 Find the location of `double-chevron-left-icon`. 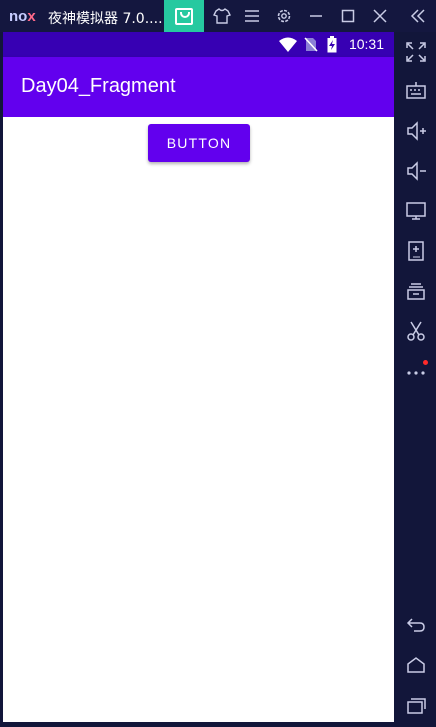

double-chevron-left-icon is located at coordinates (417, 16).